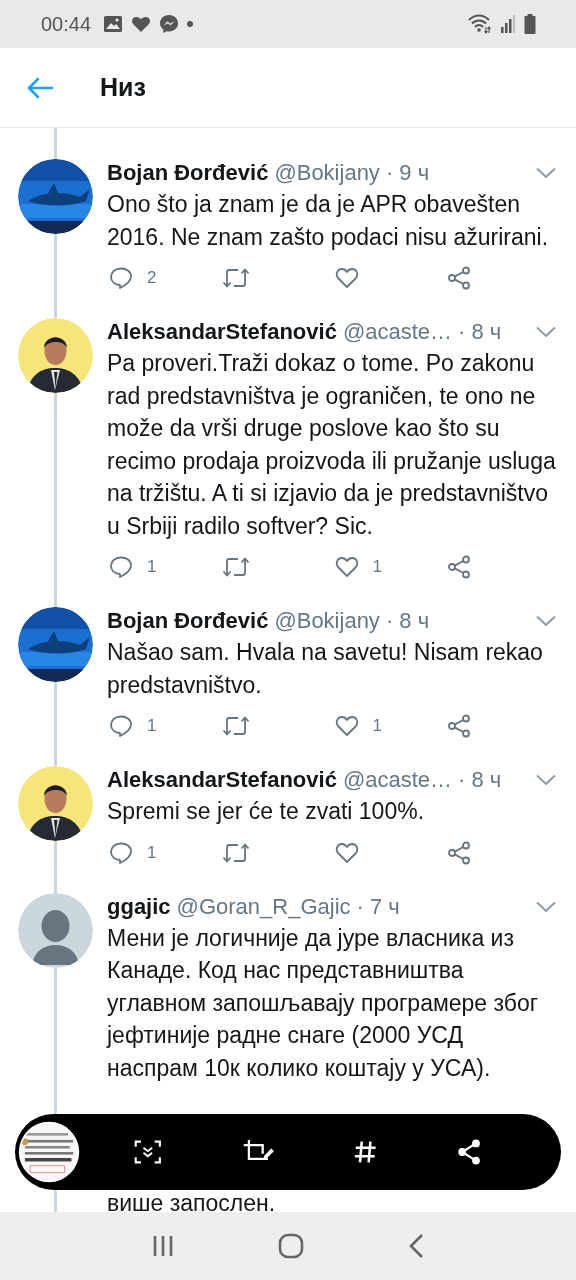 The height and width of the screenshot is (1280, 576). Describe the element at coordinates (530, 24) in the screenshot. I see `battery-icon` at that location.